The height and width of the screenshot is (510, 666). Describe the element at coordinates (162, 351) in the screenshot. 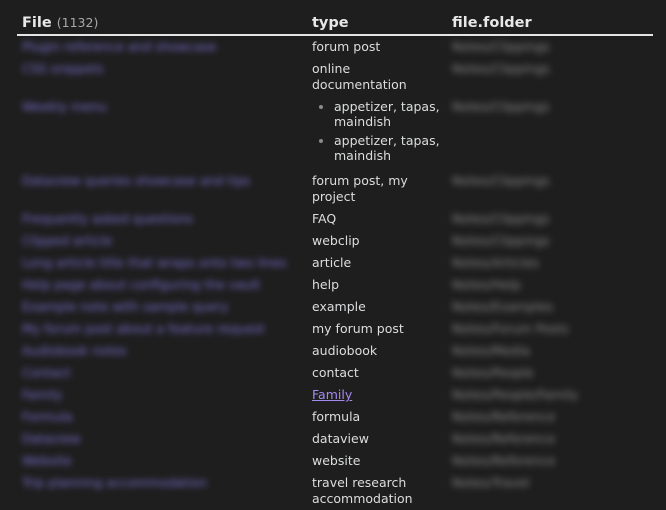

I see `file-cell: Audiobook notes` at that location.